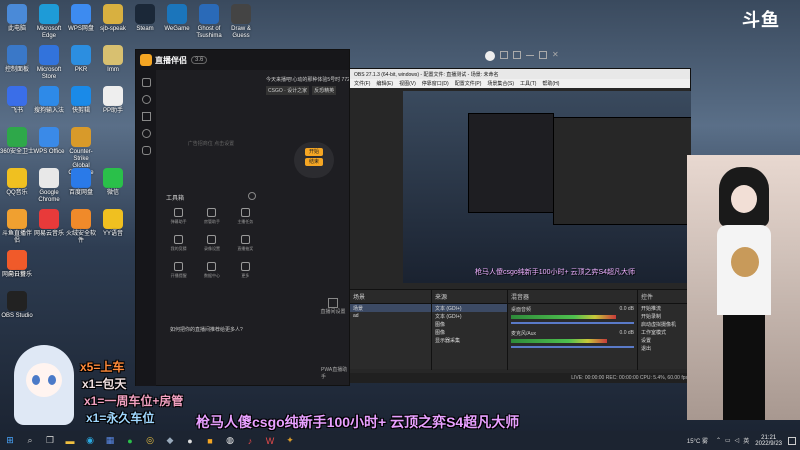 Image resolution: width=800 pixels, height=450 pixels. What do you see at coordinates (211, 270) in the screenshot?
I see `tool-item: 数据中心` at bounding box center [211, 270].